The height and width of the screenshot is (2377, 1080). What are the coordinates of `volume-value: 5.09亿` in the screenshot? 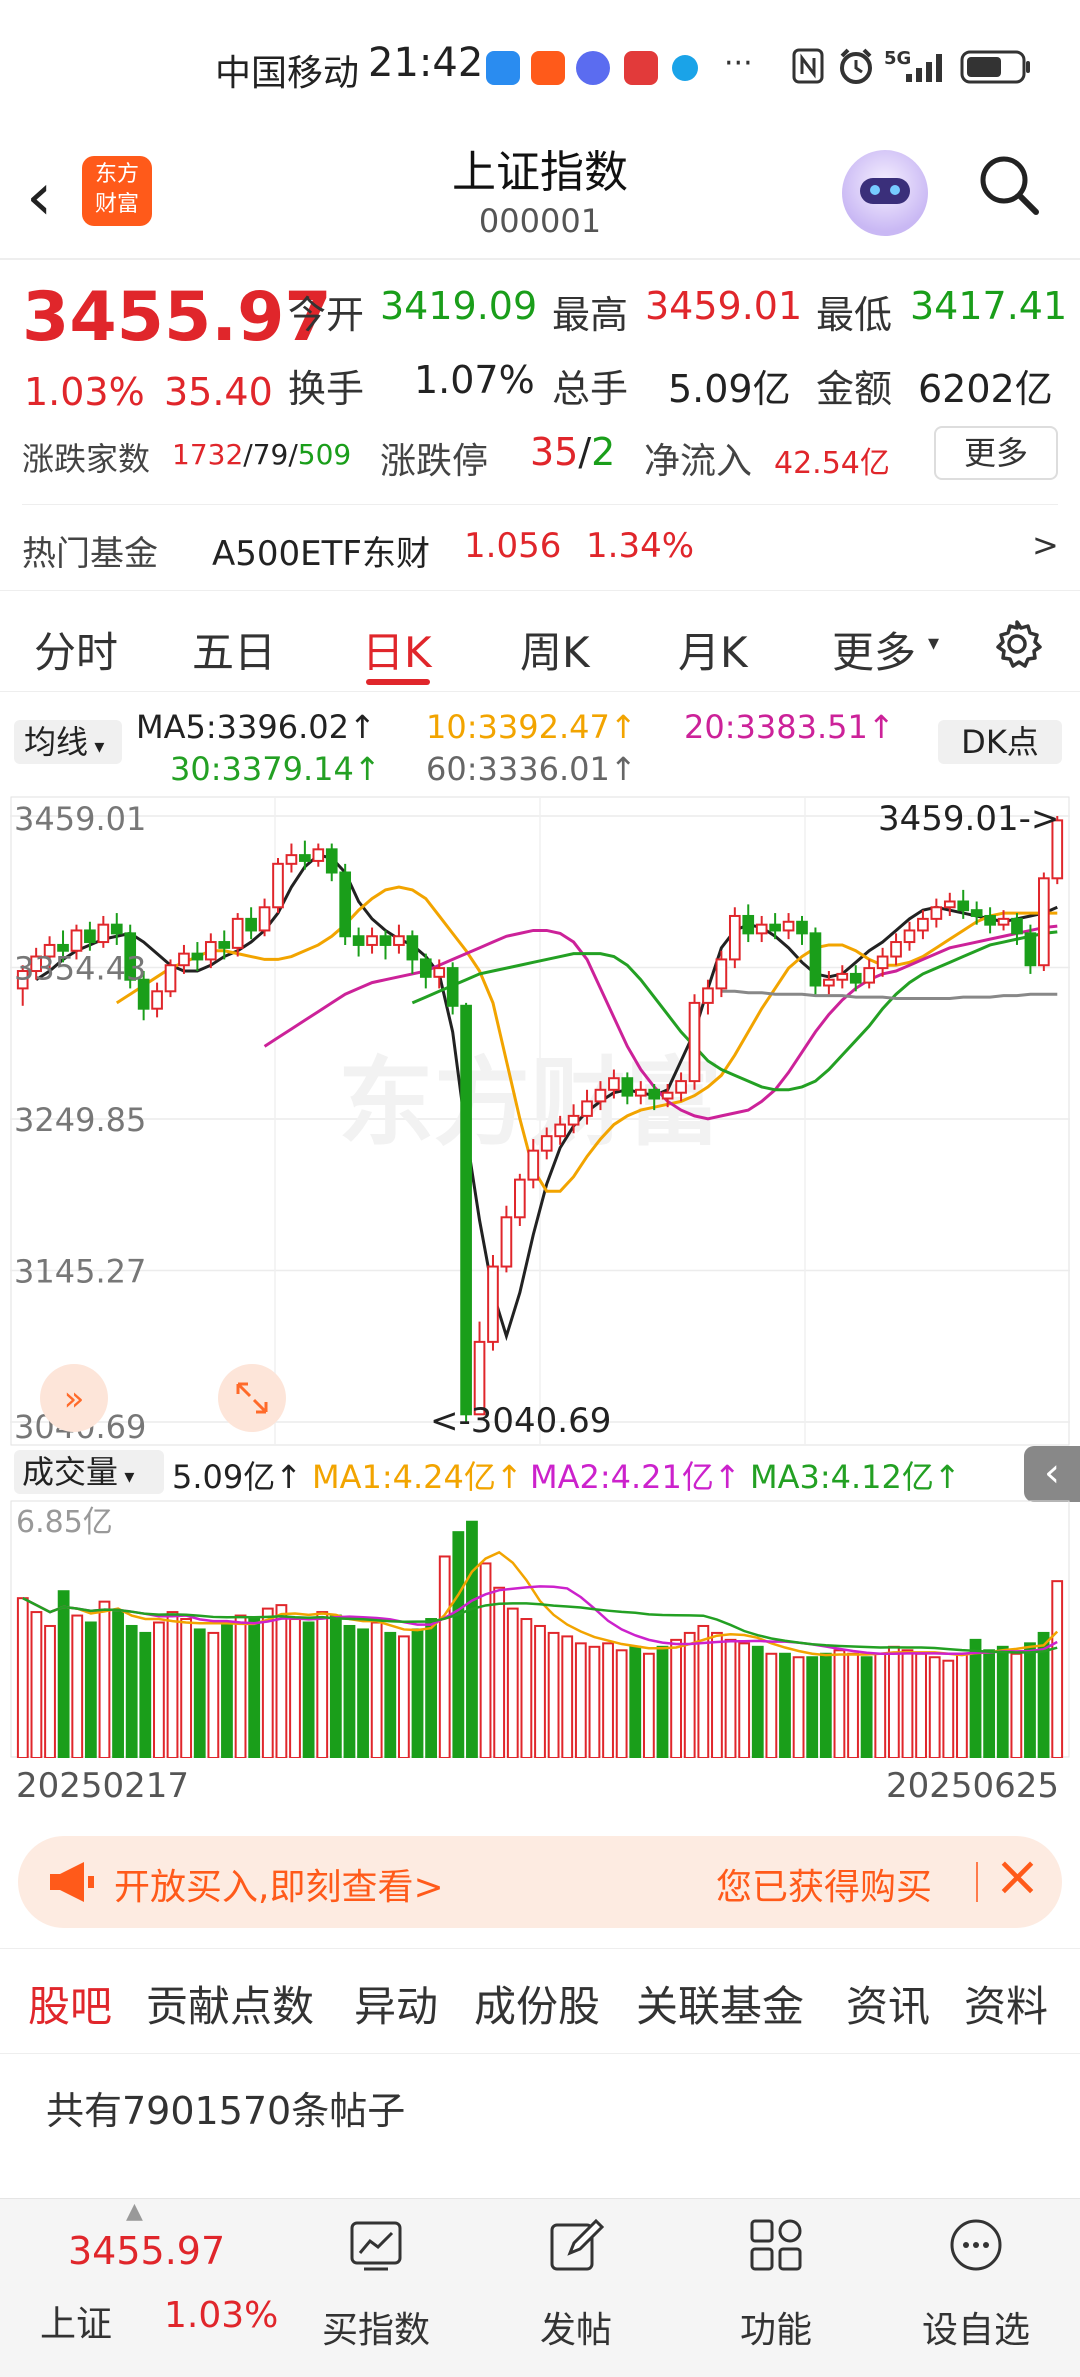 It's located at (729, 389).